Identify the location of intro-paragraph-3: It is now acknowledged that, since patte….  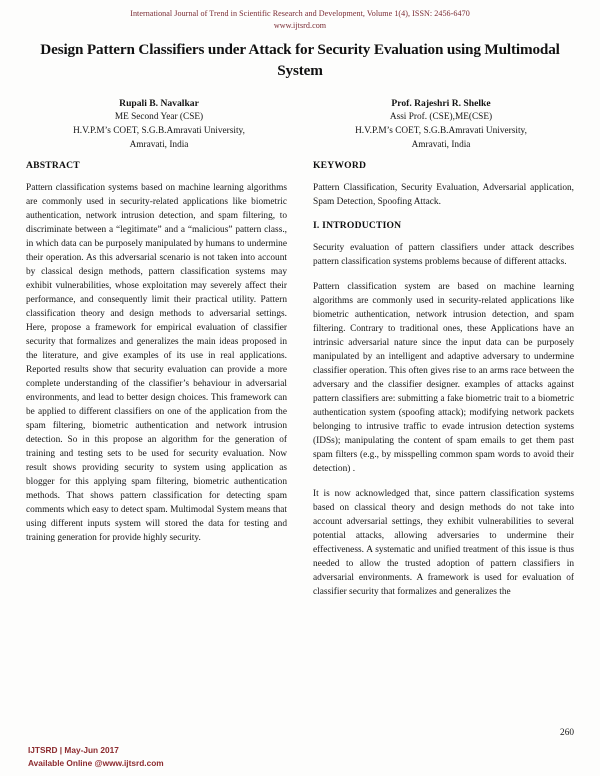
(443, 543).